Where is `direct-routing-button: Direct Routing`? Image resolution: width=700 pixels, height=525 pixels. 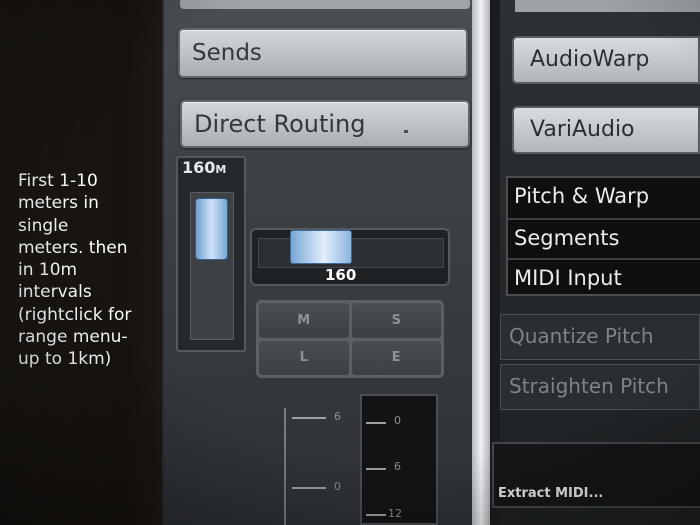 direct-routing-button: Direct Routing is located at coordinates (325, 124).